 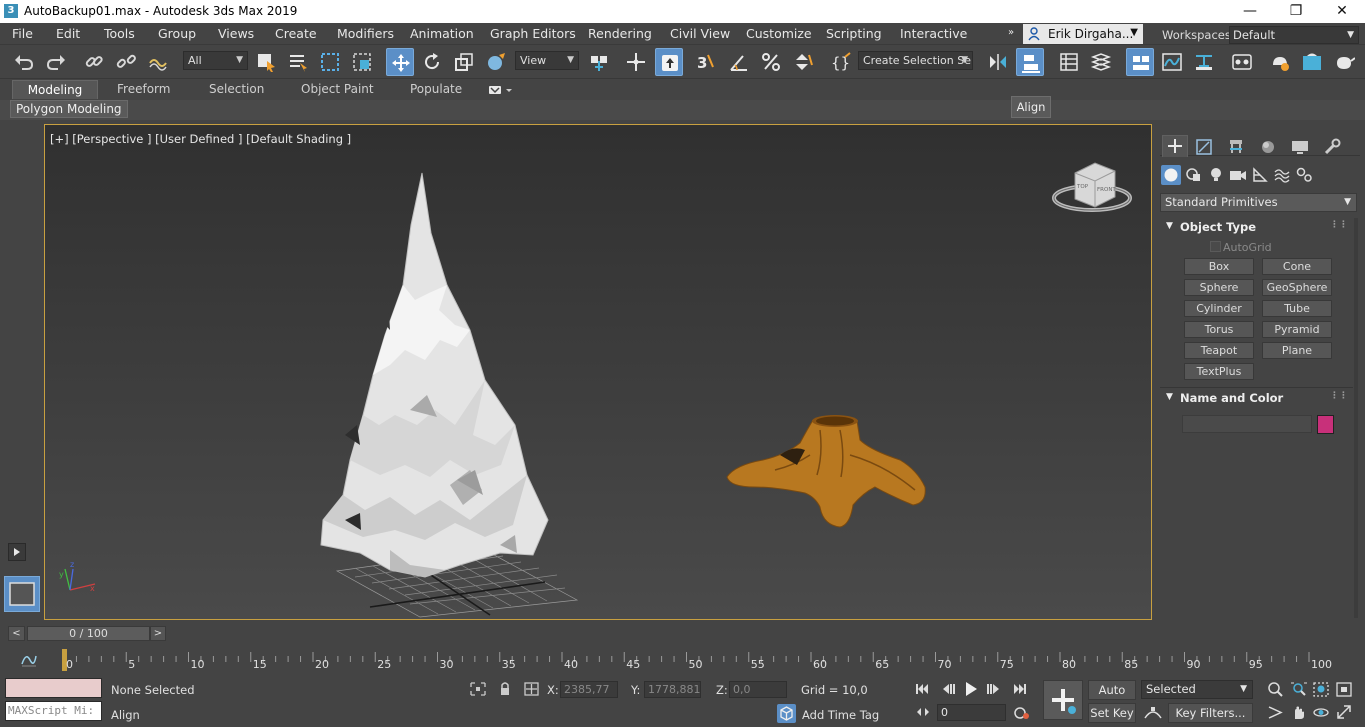 I want to click on window-crossing-button, so click(x=362, y=62).